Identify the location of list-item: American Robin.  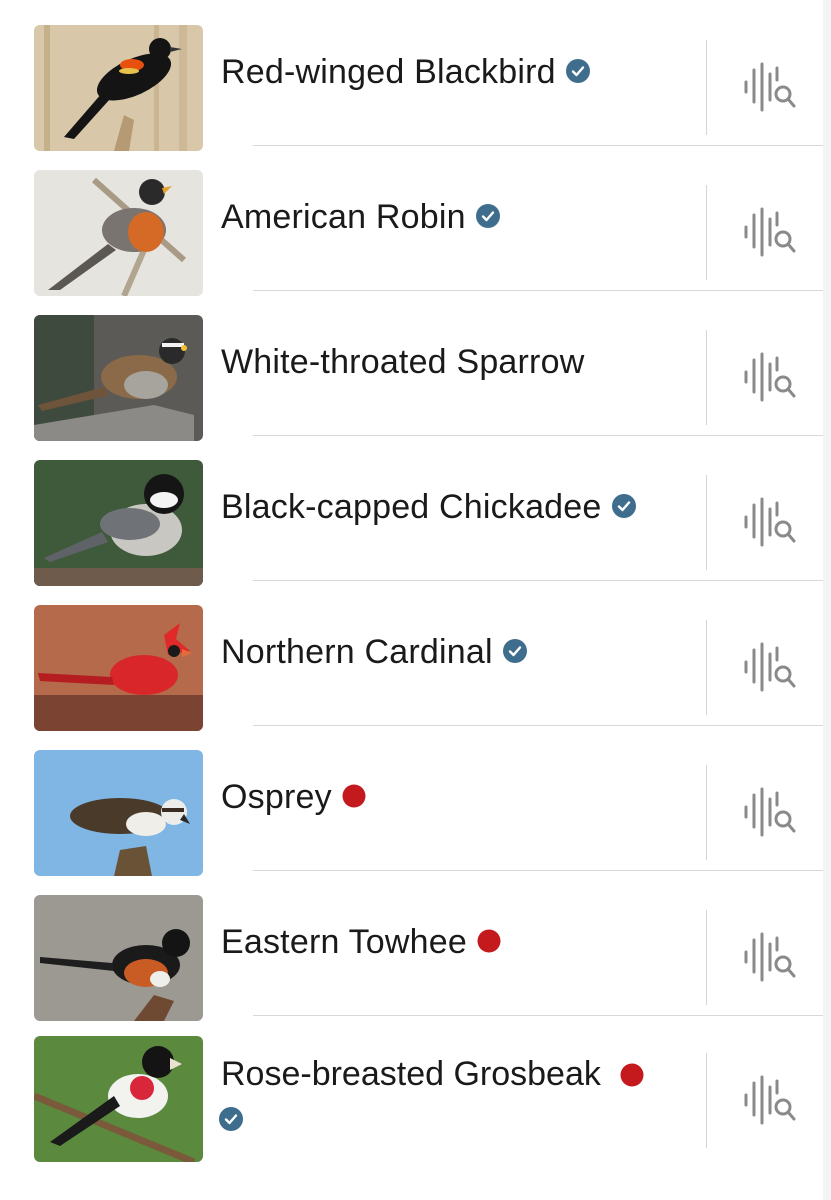
(415, 220).